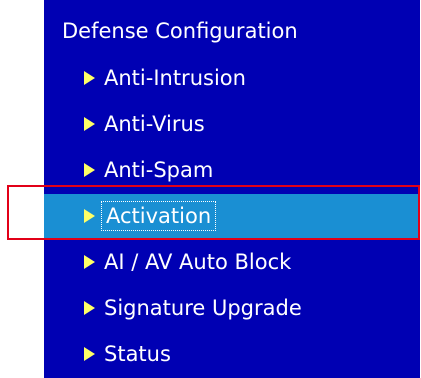 This screenshot has height=378, width=421. Describe the element at coordinates (180, 31) in the screenshot. I see `menu-title: Defense Configuration` at that location.